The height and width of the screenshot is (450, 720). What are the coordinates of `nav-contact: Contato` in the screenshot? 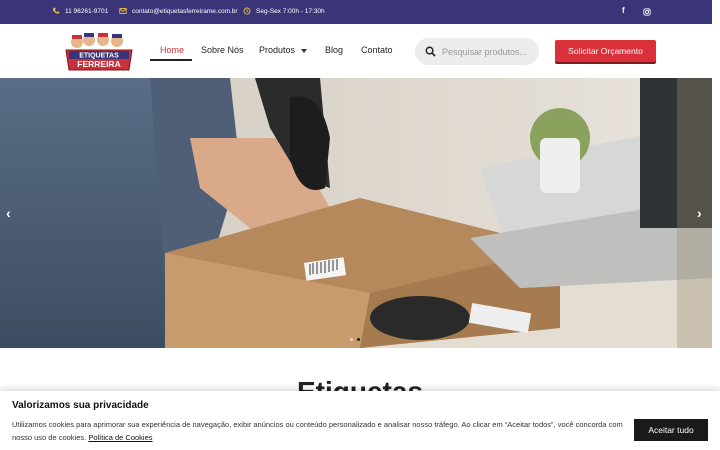 It's located at (377, 50).